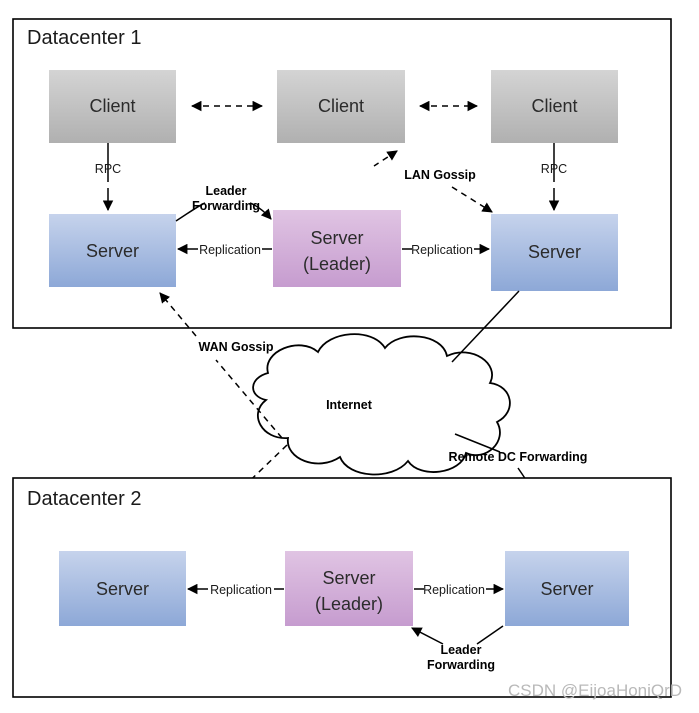 The width and height of the screenshot is (699, 713). I want to click on dc2-server-leader-label-line1: Server, so click(348, 578).